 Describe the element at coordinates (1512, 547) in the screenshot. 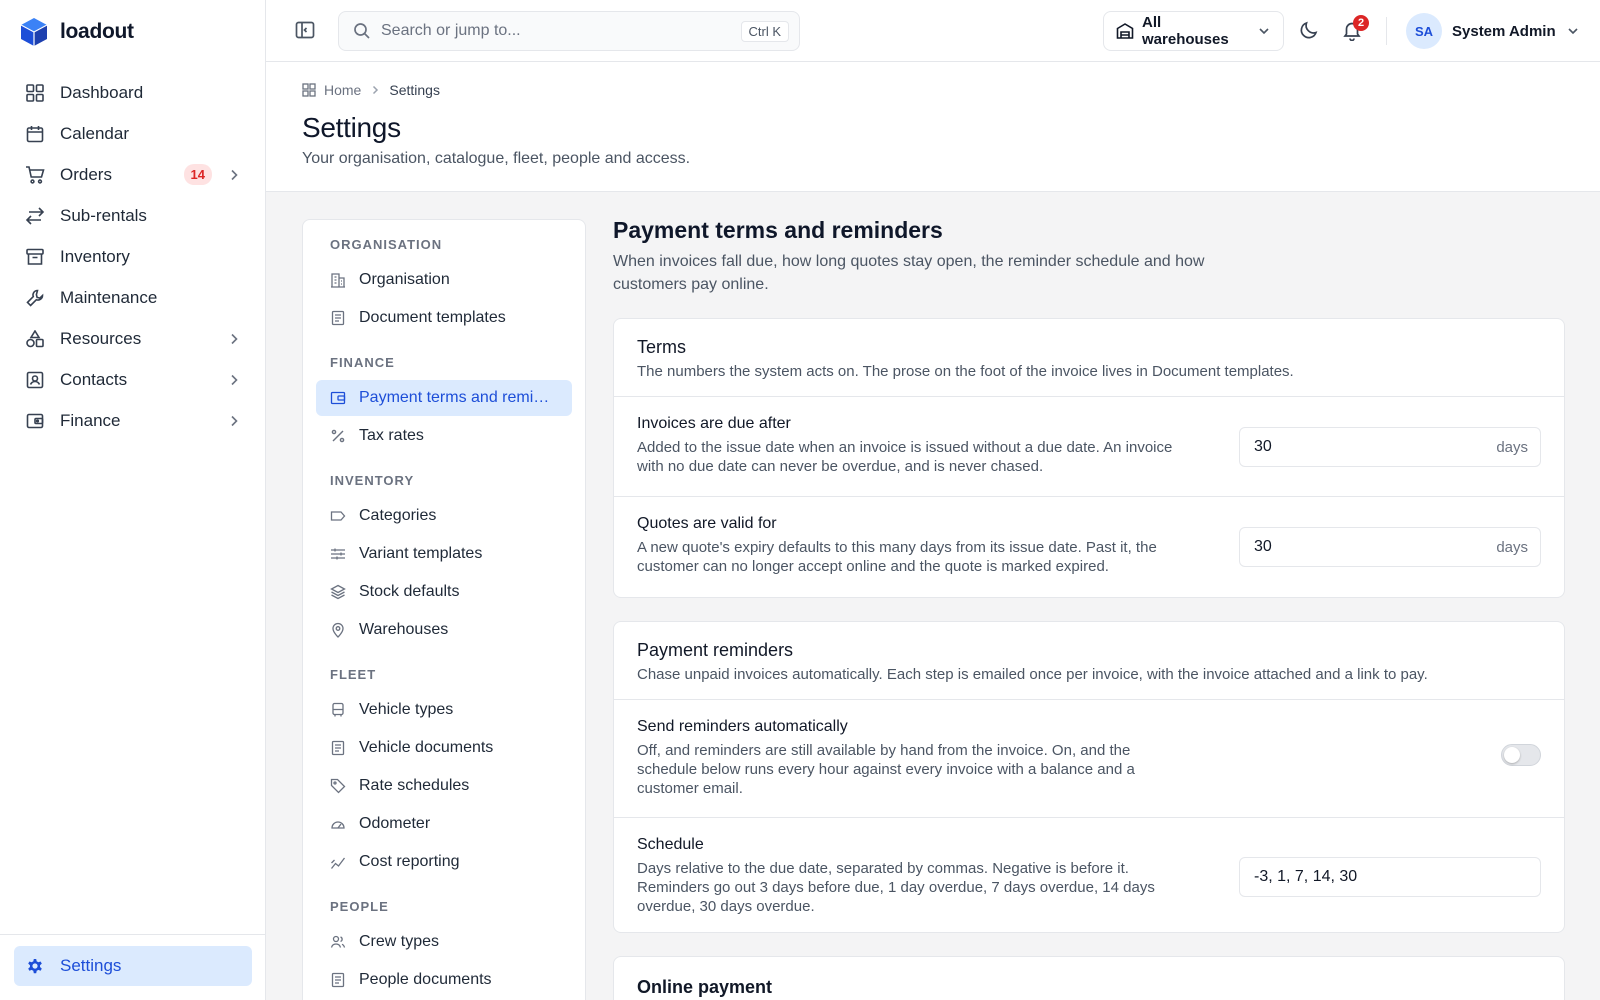

I see `input-unit: days` at that location.